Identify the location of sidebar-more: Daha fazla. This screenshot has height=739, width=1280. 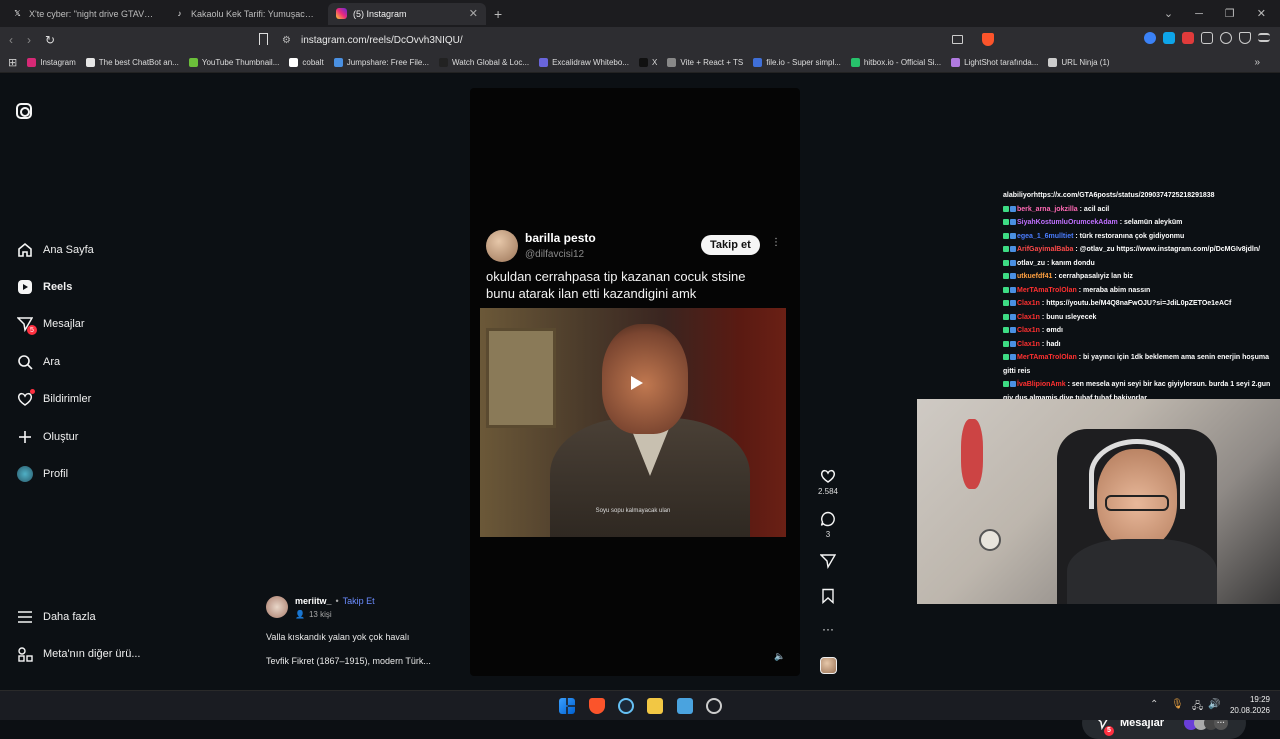
(56, 616).